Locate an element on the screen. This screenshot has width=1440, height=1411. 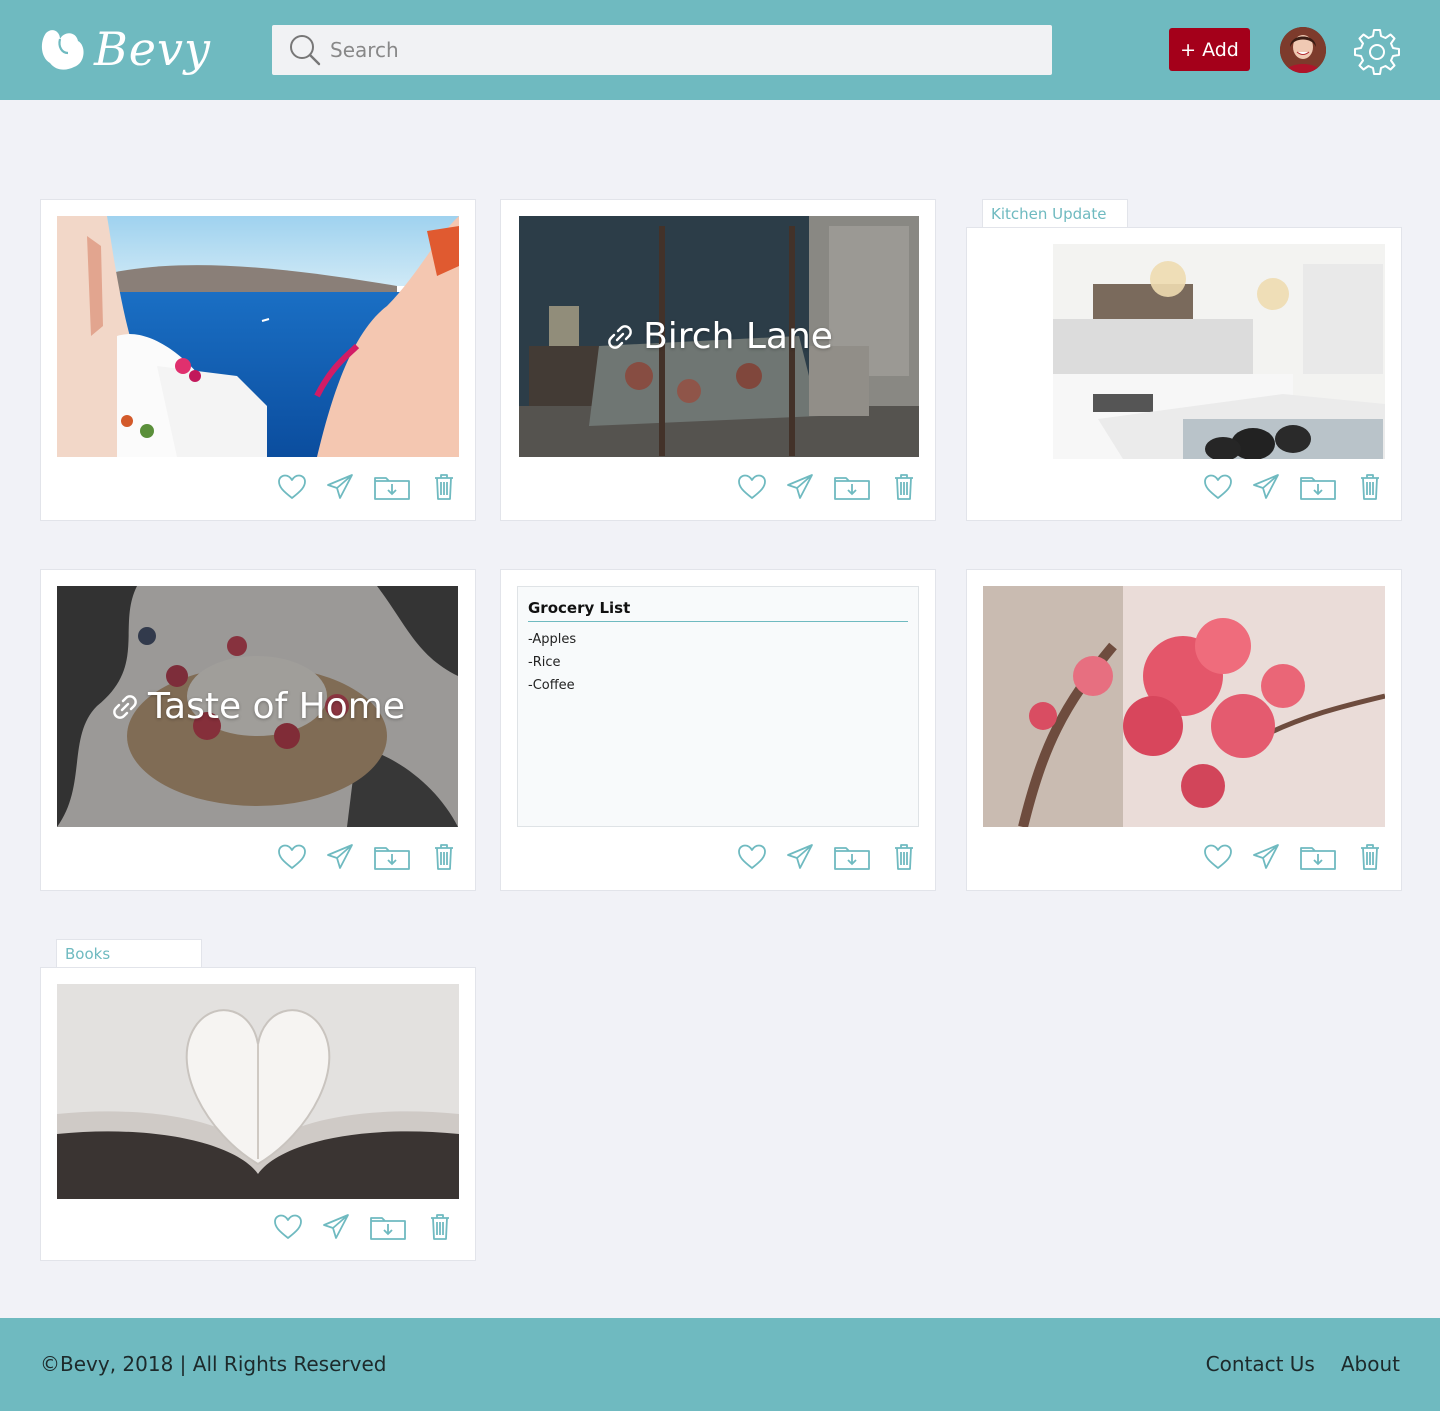
logo-text: Bevy is located at coordinates (153, 49).